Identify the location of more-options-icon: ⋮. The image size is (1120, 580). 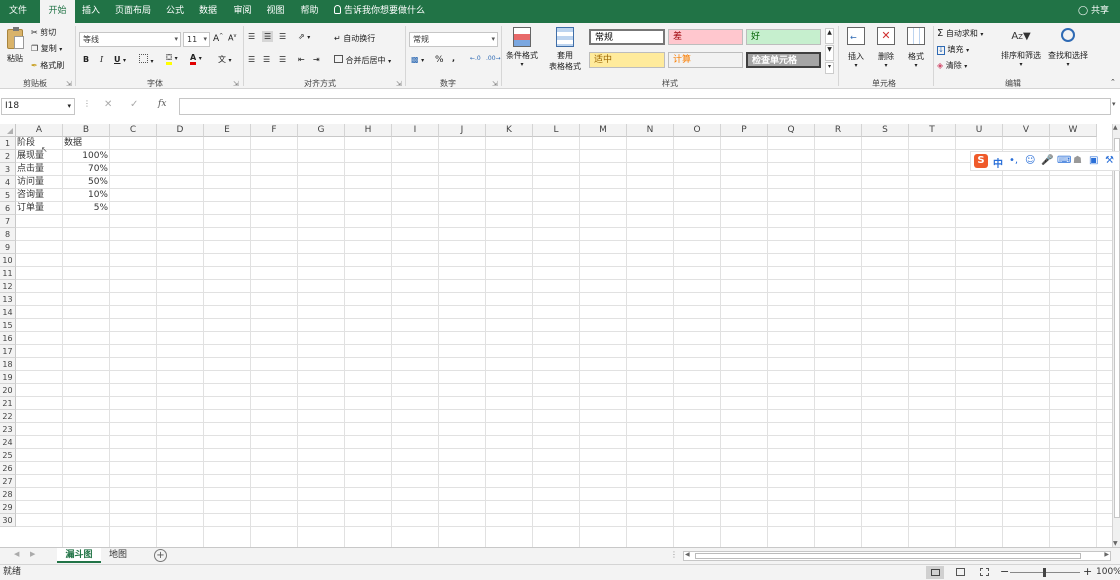
(87, 103).